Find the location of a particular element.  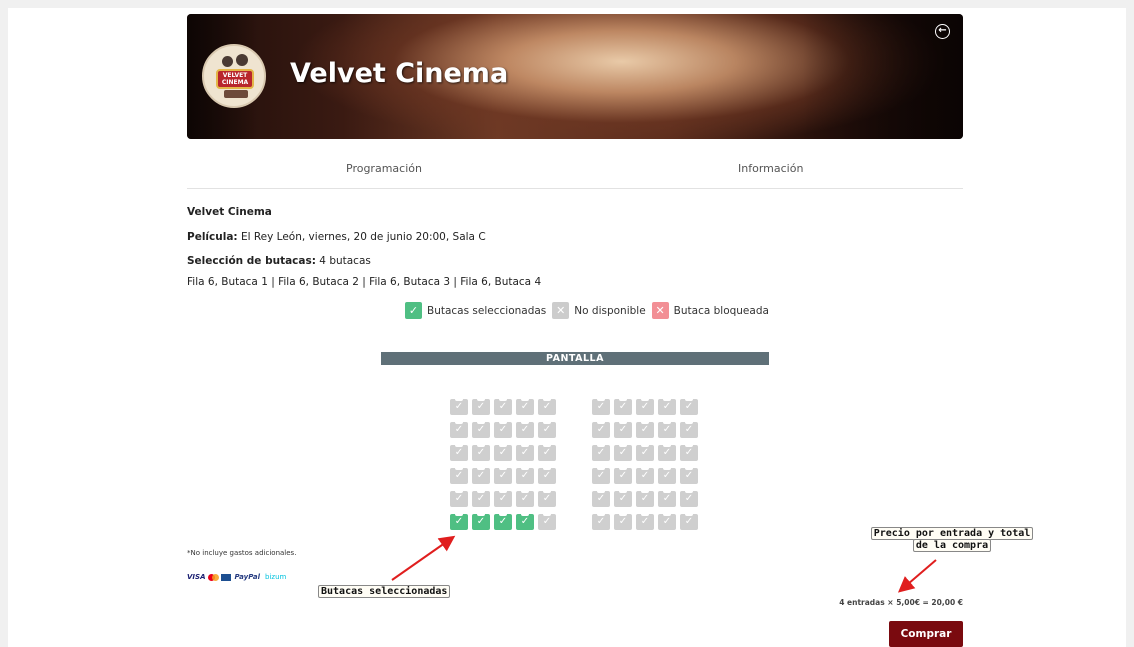

seat-row3-10: ✓ is located at coordinates (689, 453).